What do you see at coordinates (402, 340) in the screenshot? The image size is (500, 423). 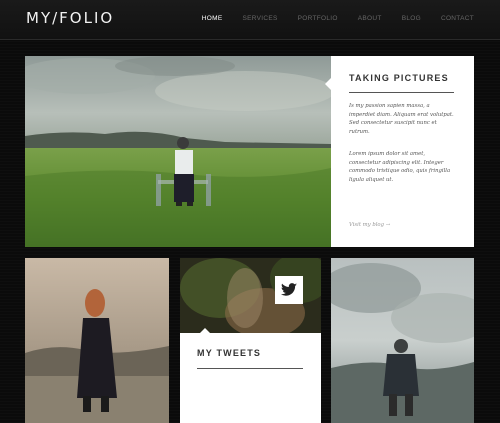 I see `portfolio-tile-man` at bounding box center [402, 340].